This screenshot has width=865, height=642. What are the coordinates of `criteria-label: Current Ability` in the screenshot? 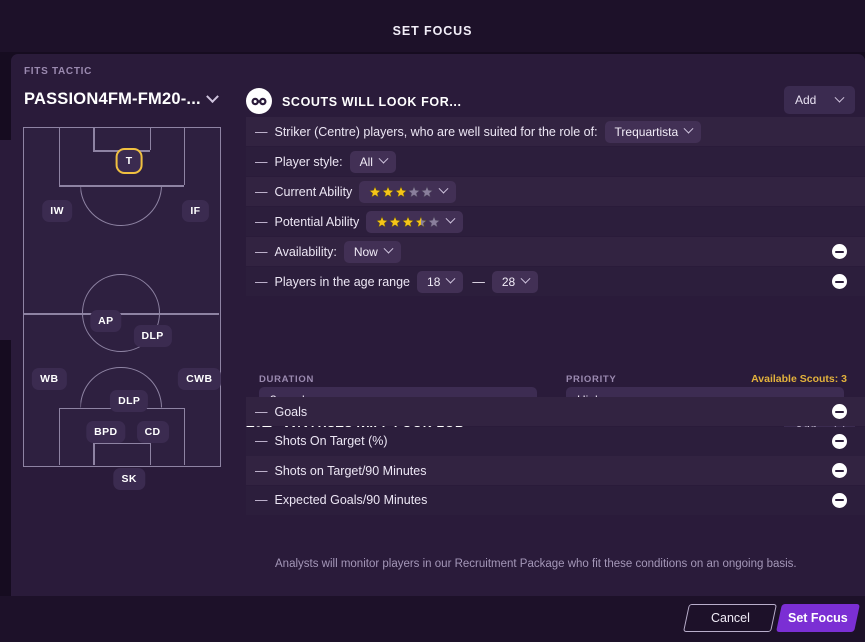 It's located at (313, 191).